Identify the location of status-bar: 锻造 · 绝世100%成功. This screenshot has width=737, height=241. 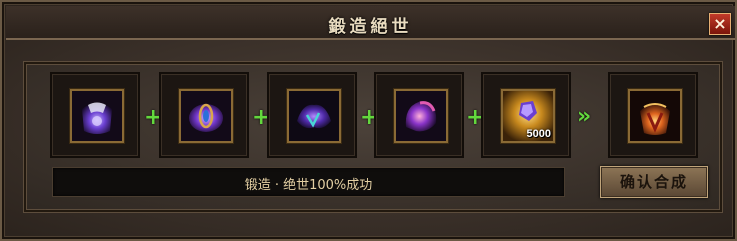
(308, 182).